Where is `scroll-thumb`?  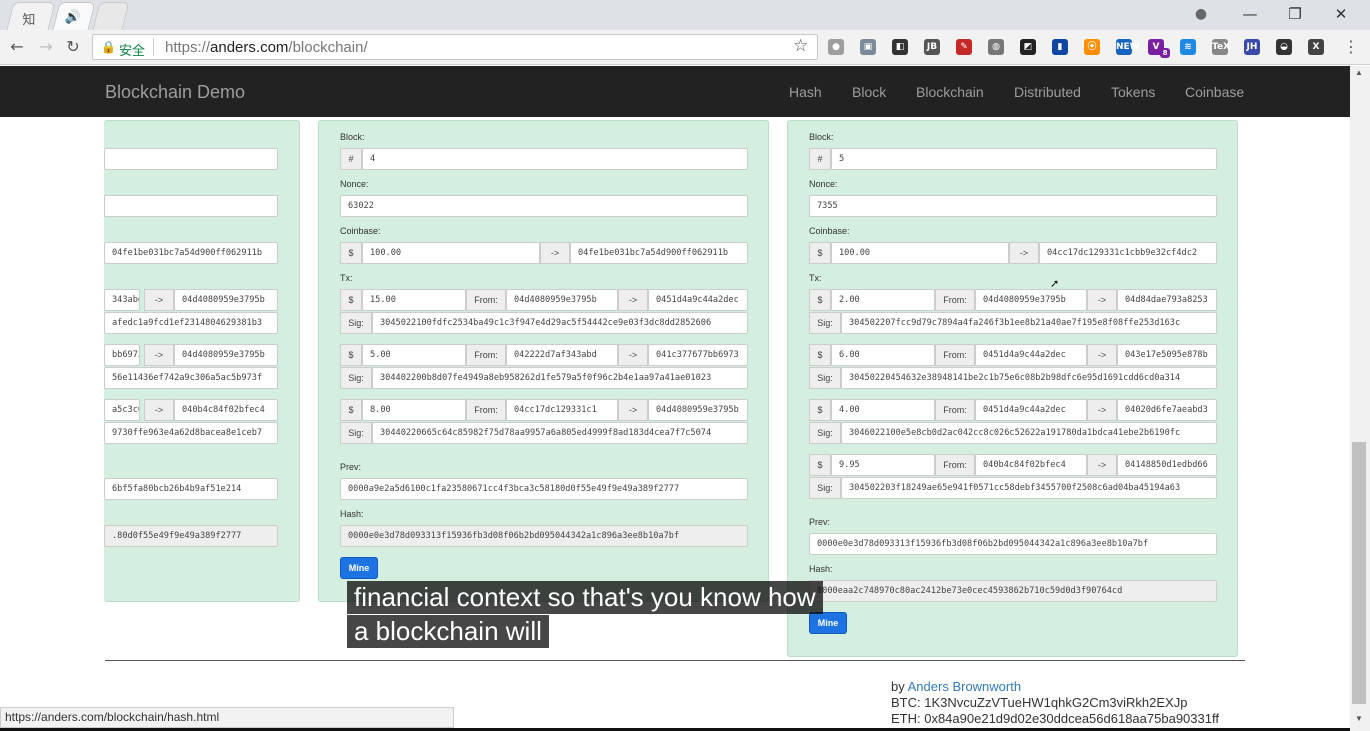
scroll-thumb is located at coordinates (1359, 573).